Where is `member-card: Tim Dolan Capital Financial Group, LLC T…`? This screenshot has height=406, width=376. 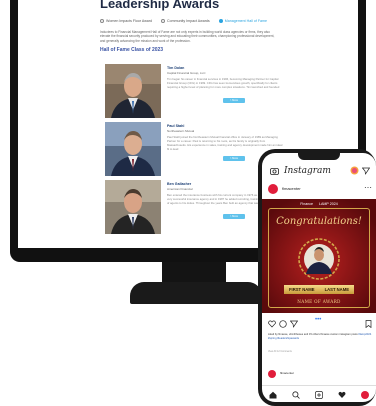 member-card: Tim Dolan Capital Financial Group, LLC T… is located at coordinates (195, 91).